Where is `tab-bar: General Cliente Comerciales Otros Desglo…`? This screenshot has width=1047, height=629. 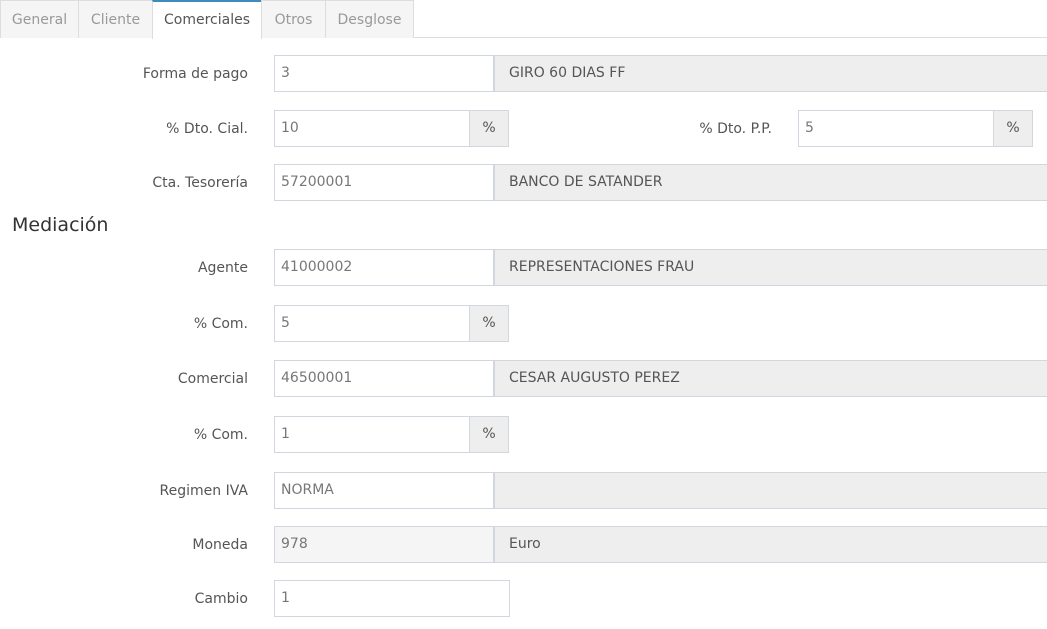
tab-bar: General Cliente Comerciales Otros Desglo… is located at coordinates (523, 19).